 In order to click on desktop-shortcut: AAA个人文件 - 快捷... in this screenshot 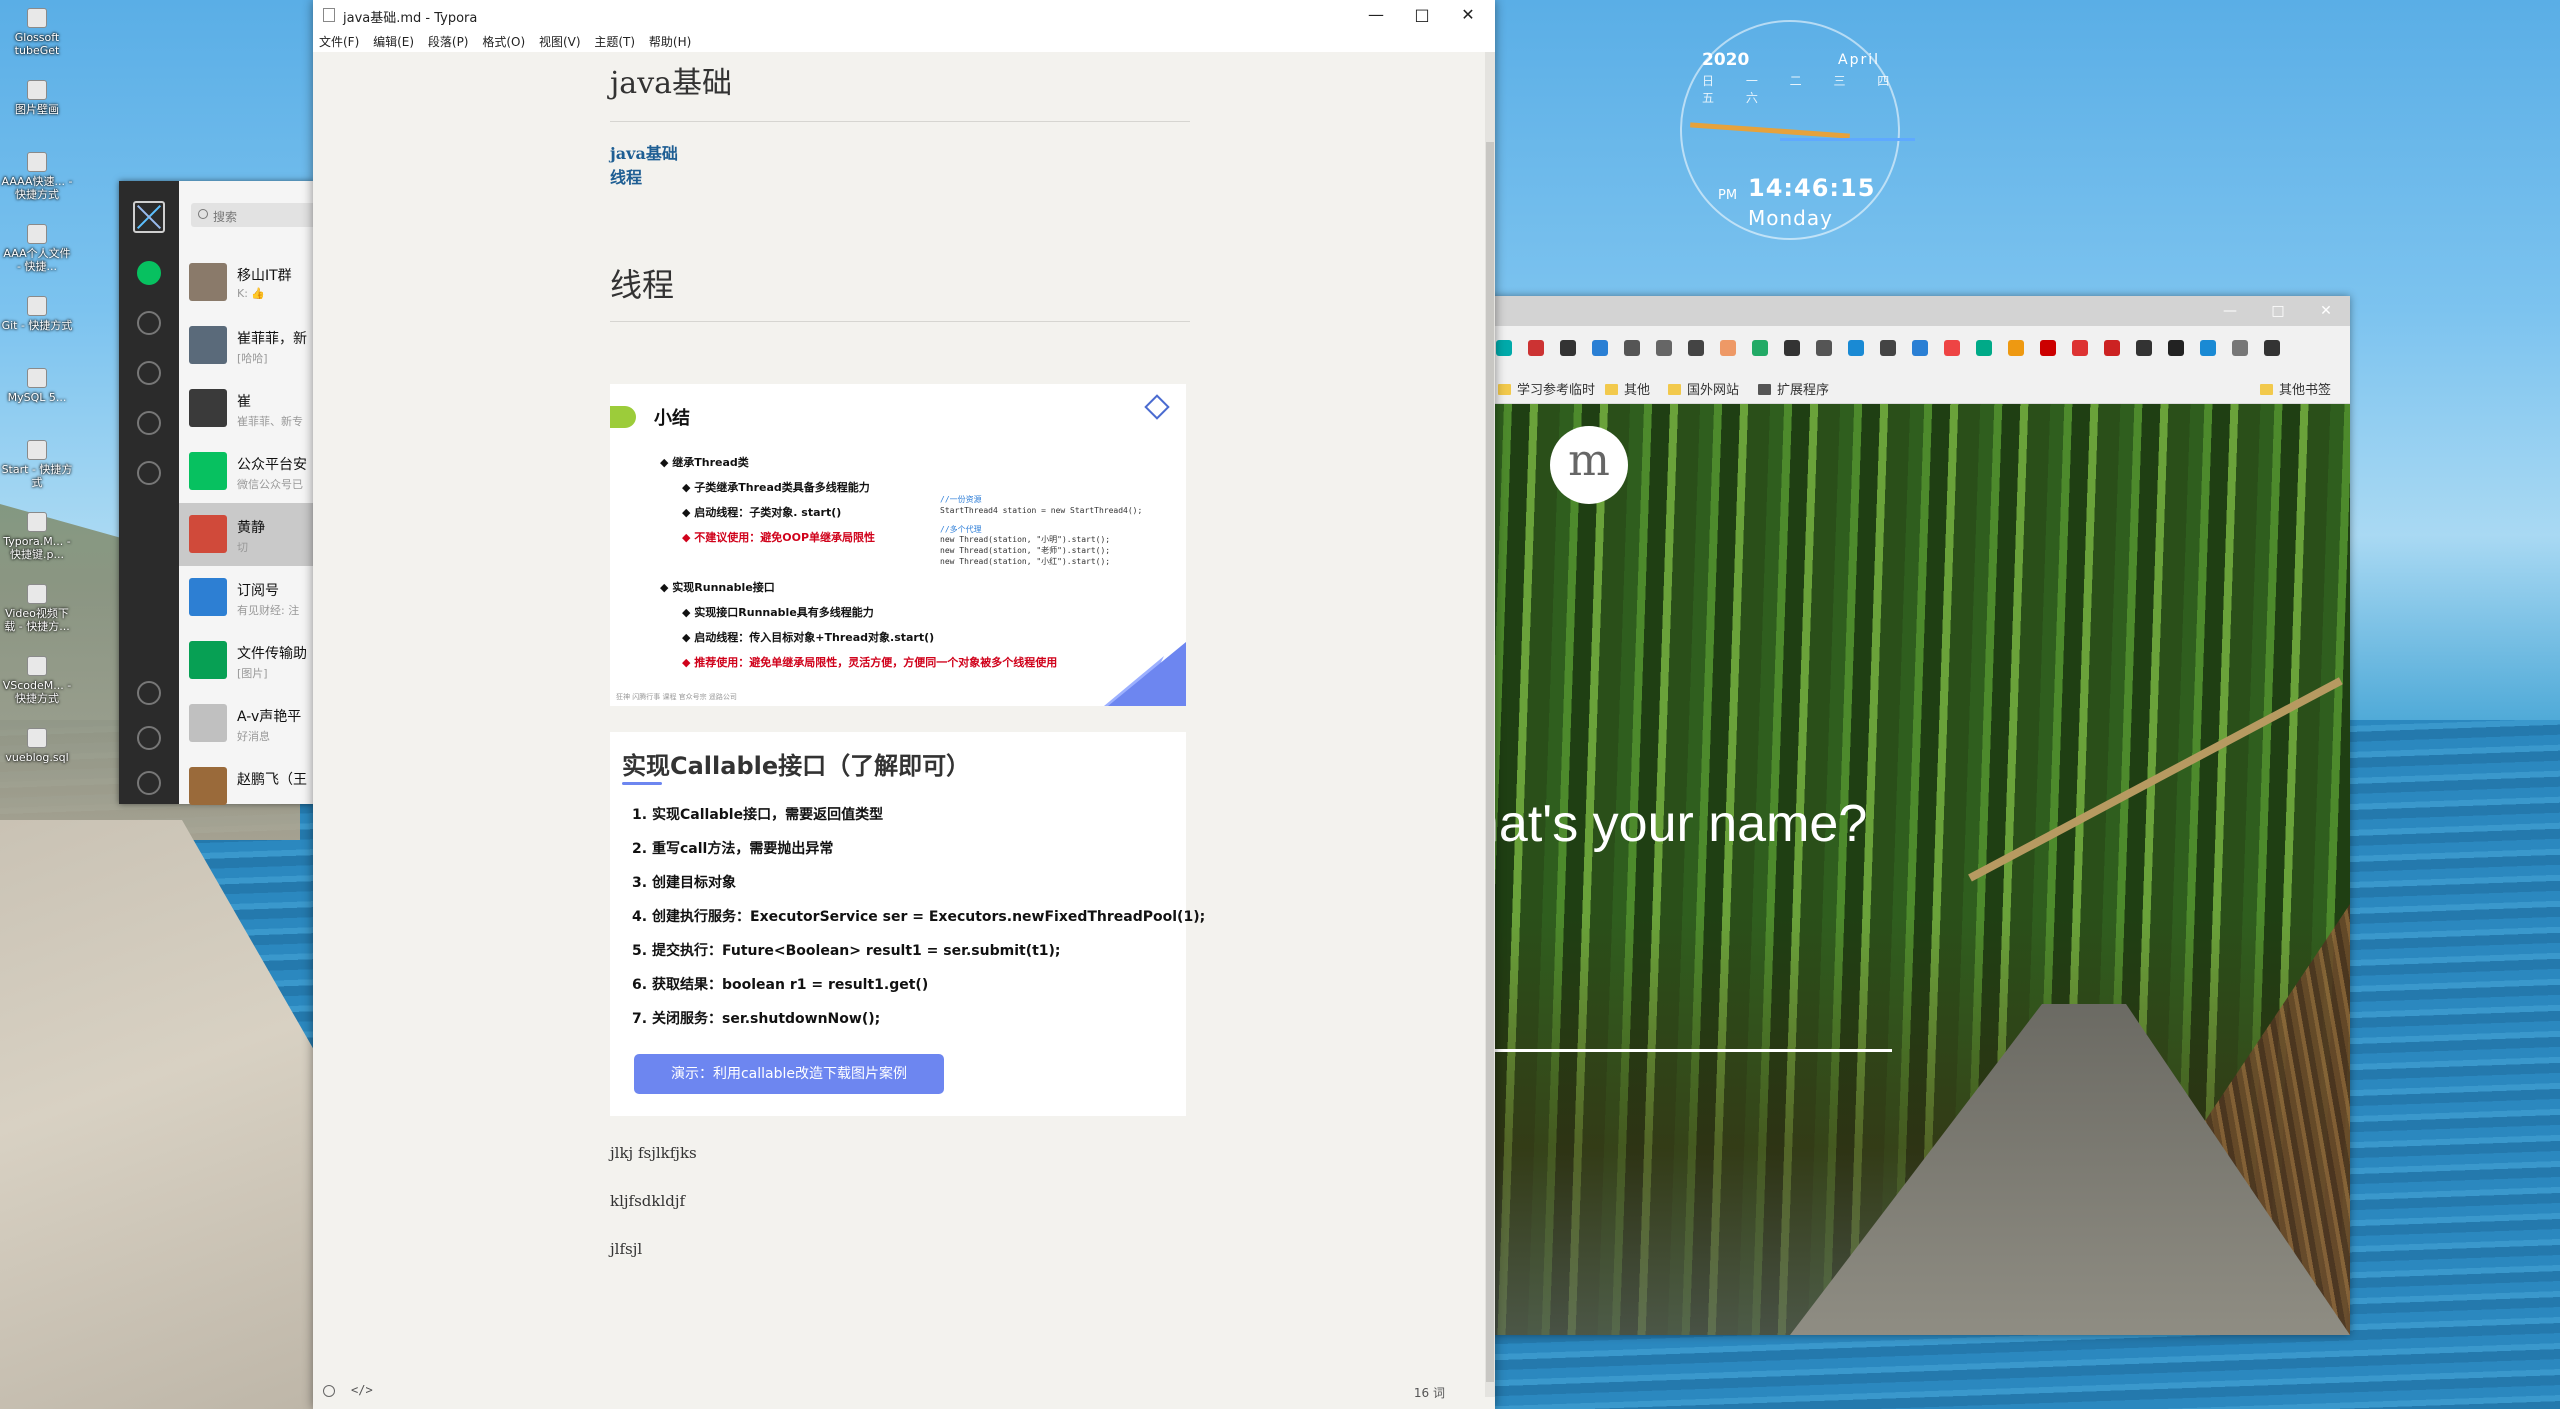, I will do `click(37, 255)`.